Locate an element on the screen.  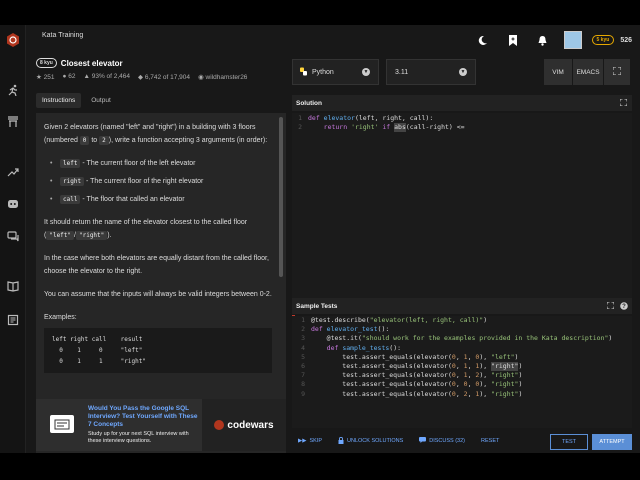
satisfaction-stat: ▲ 93% of 2,464 is located at coordinates (107, 76).